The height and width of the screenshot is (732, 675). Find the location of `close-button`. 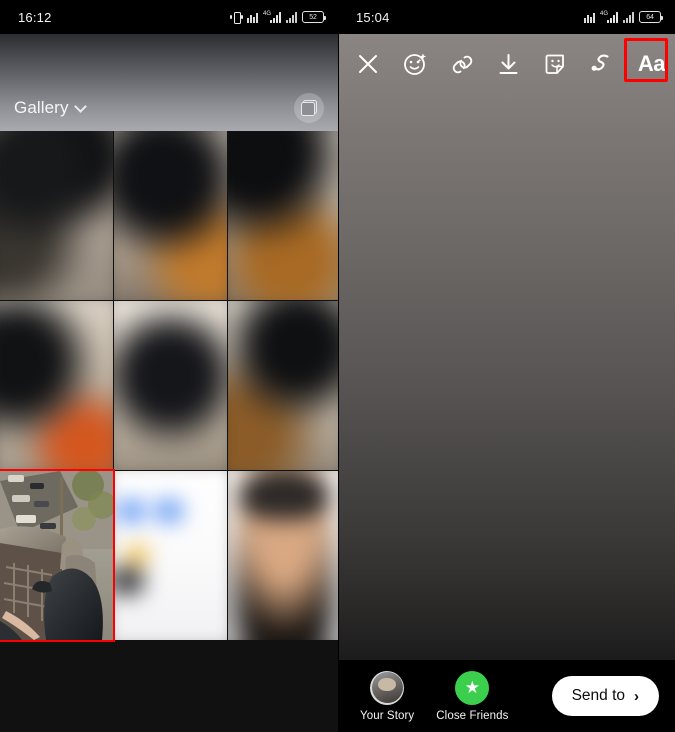

close-button is located at coordinates (368, 64).